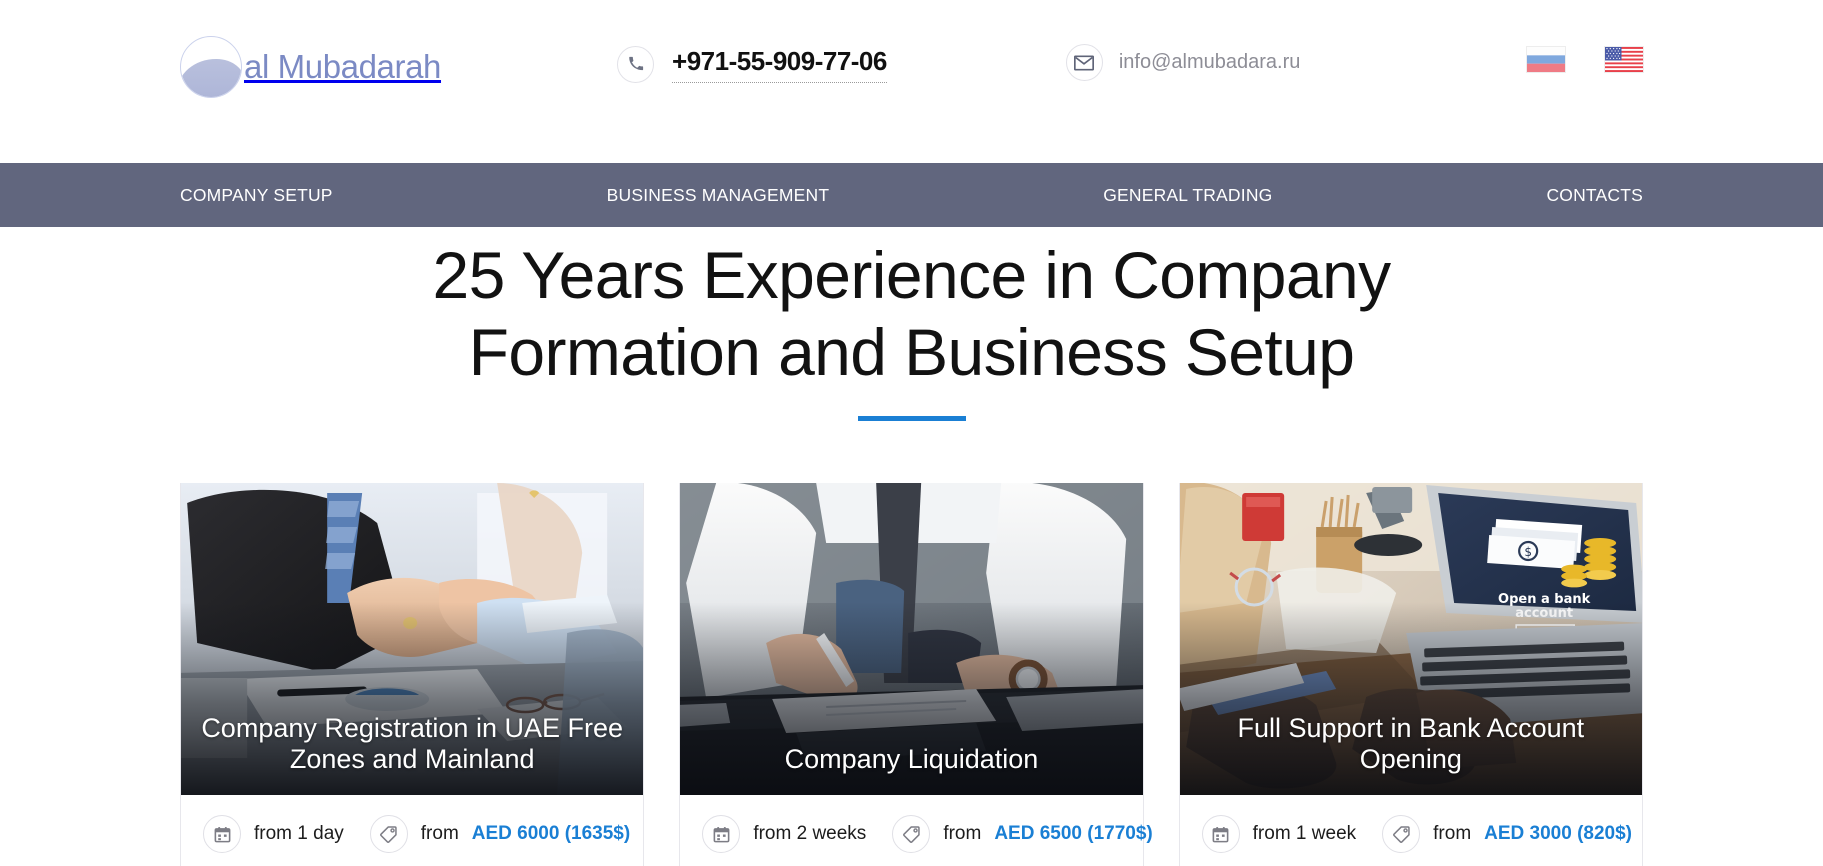 The width and height of the screenshot is (1823, 866). Describe the element at coordinates (779, 64) in the screenshot. I see `phone-number: +971-55-909-77-06` at that location.